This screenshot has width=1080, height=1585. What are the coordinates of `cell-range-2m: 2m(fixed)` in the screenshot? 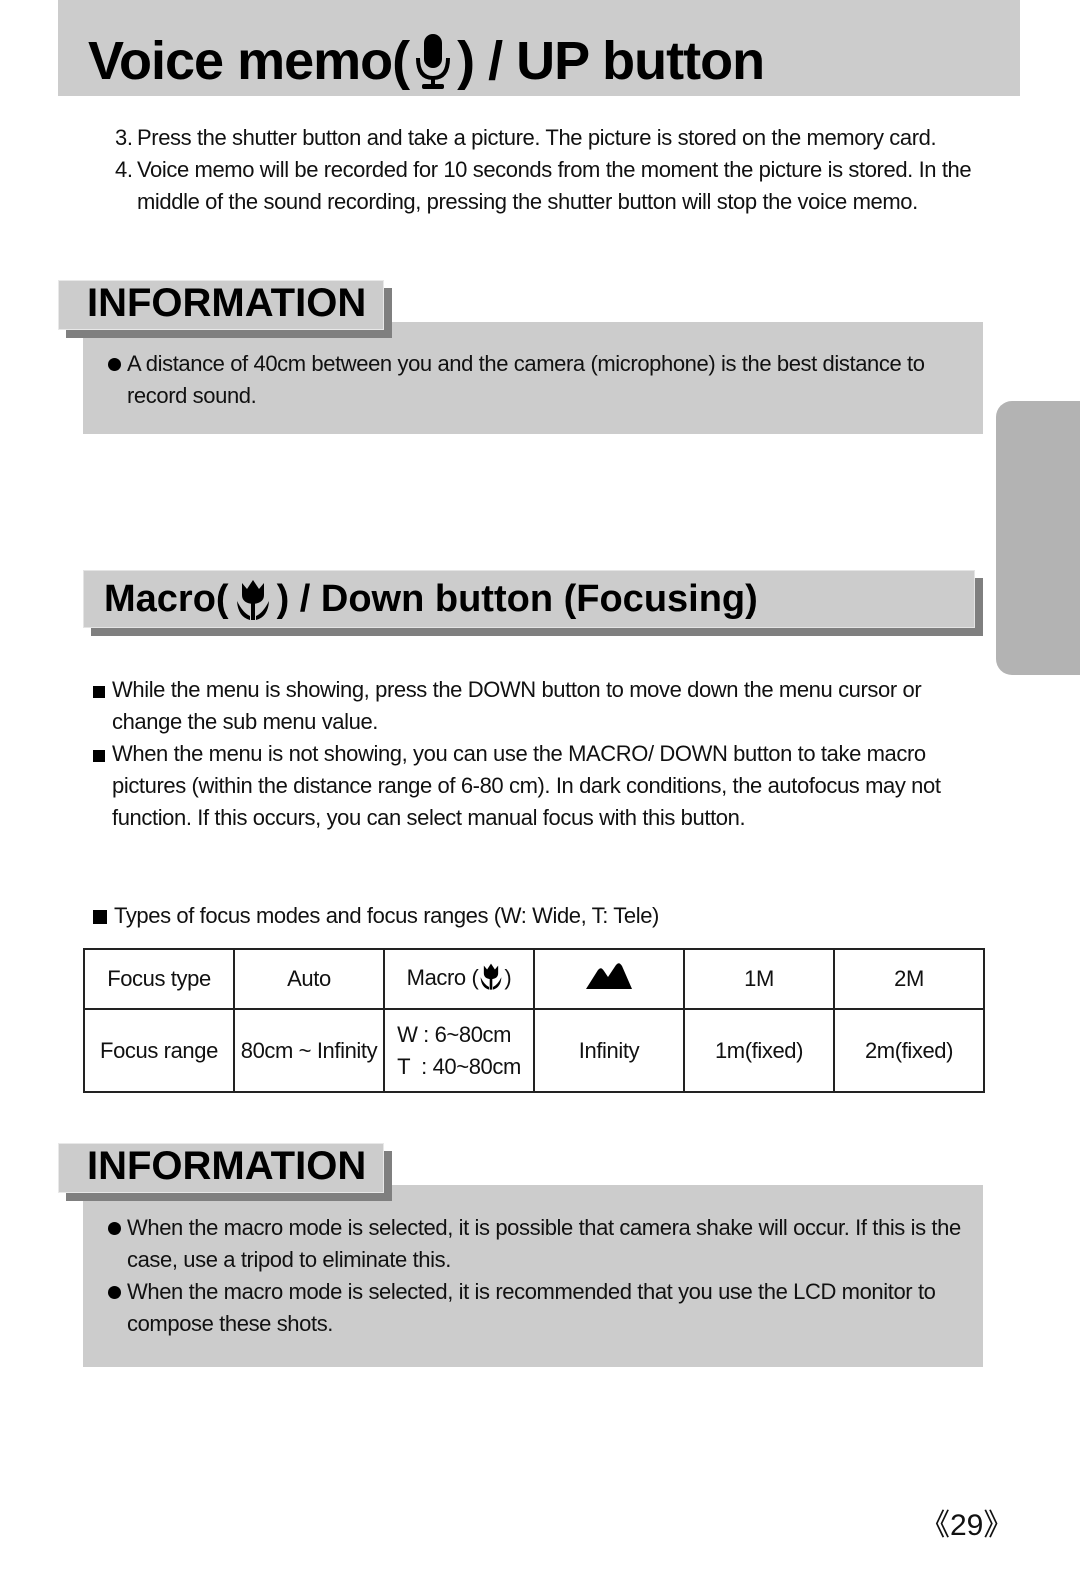 It's located at (909, 1050).